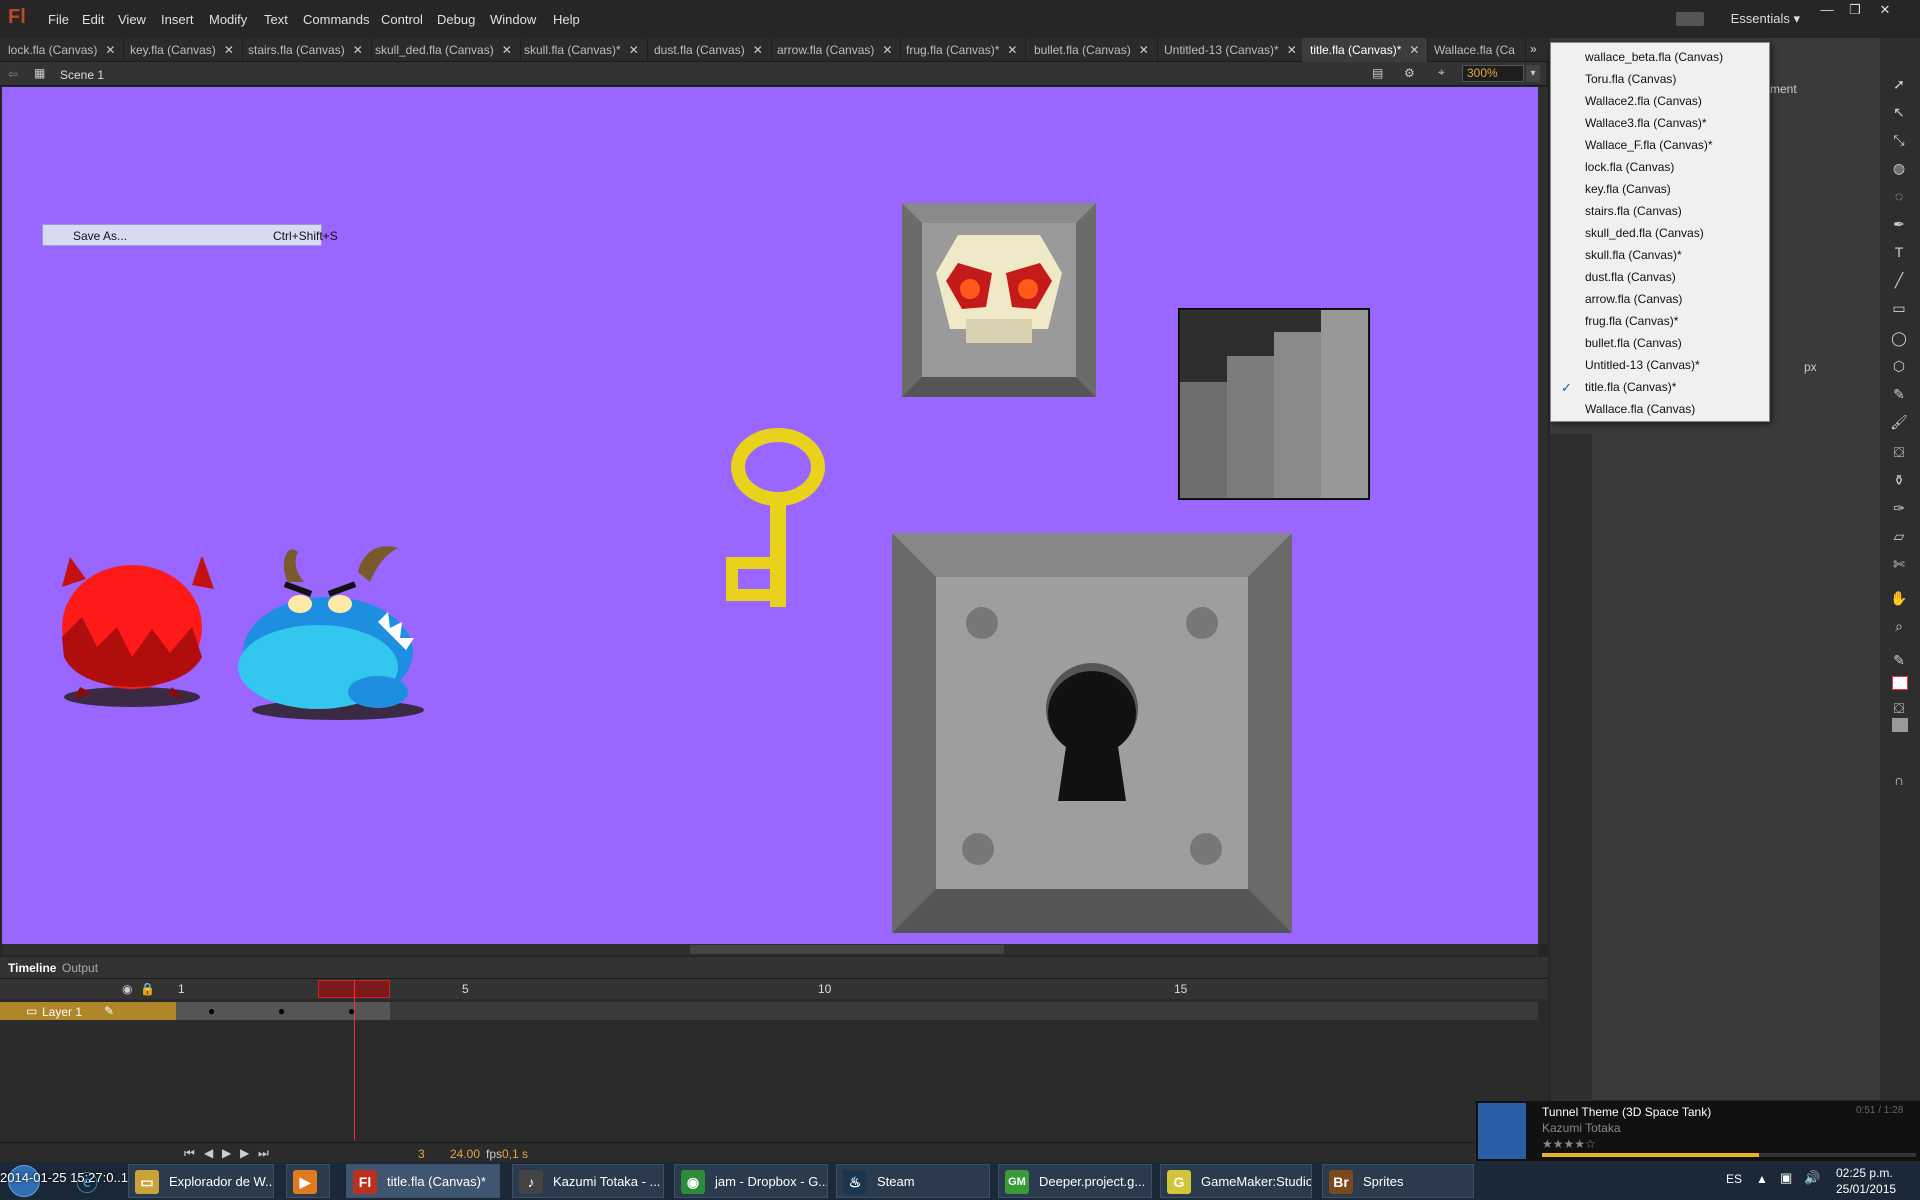 The width and height of the screenshot is (1920, 1200). I want to click on taskbar-steam: ♨ Steam, so click(913, 1181).